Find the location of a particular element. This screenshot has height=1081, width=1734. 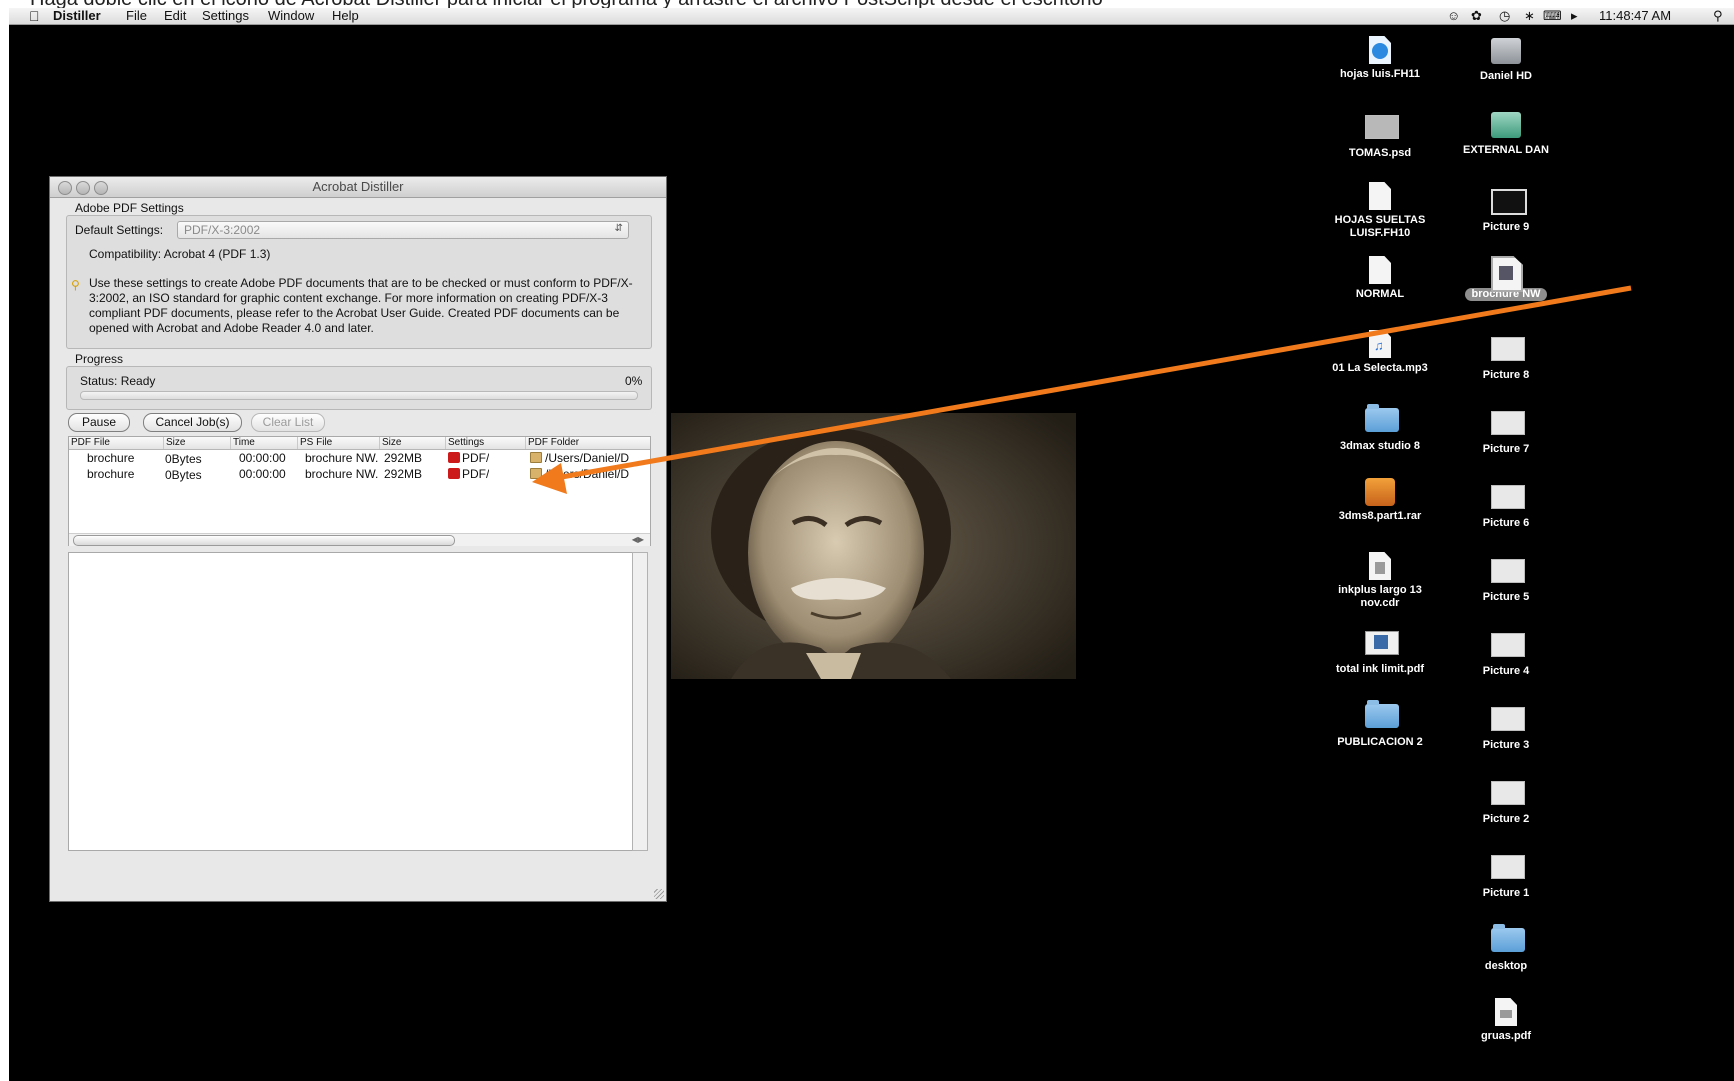

drag-arrow-line is located at coordinates (1093, 383).